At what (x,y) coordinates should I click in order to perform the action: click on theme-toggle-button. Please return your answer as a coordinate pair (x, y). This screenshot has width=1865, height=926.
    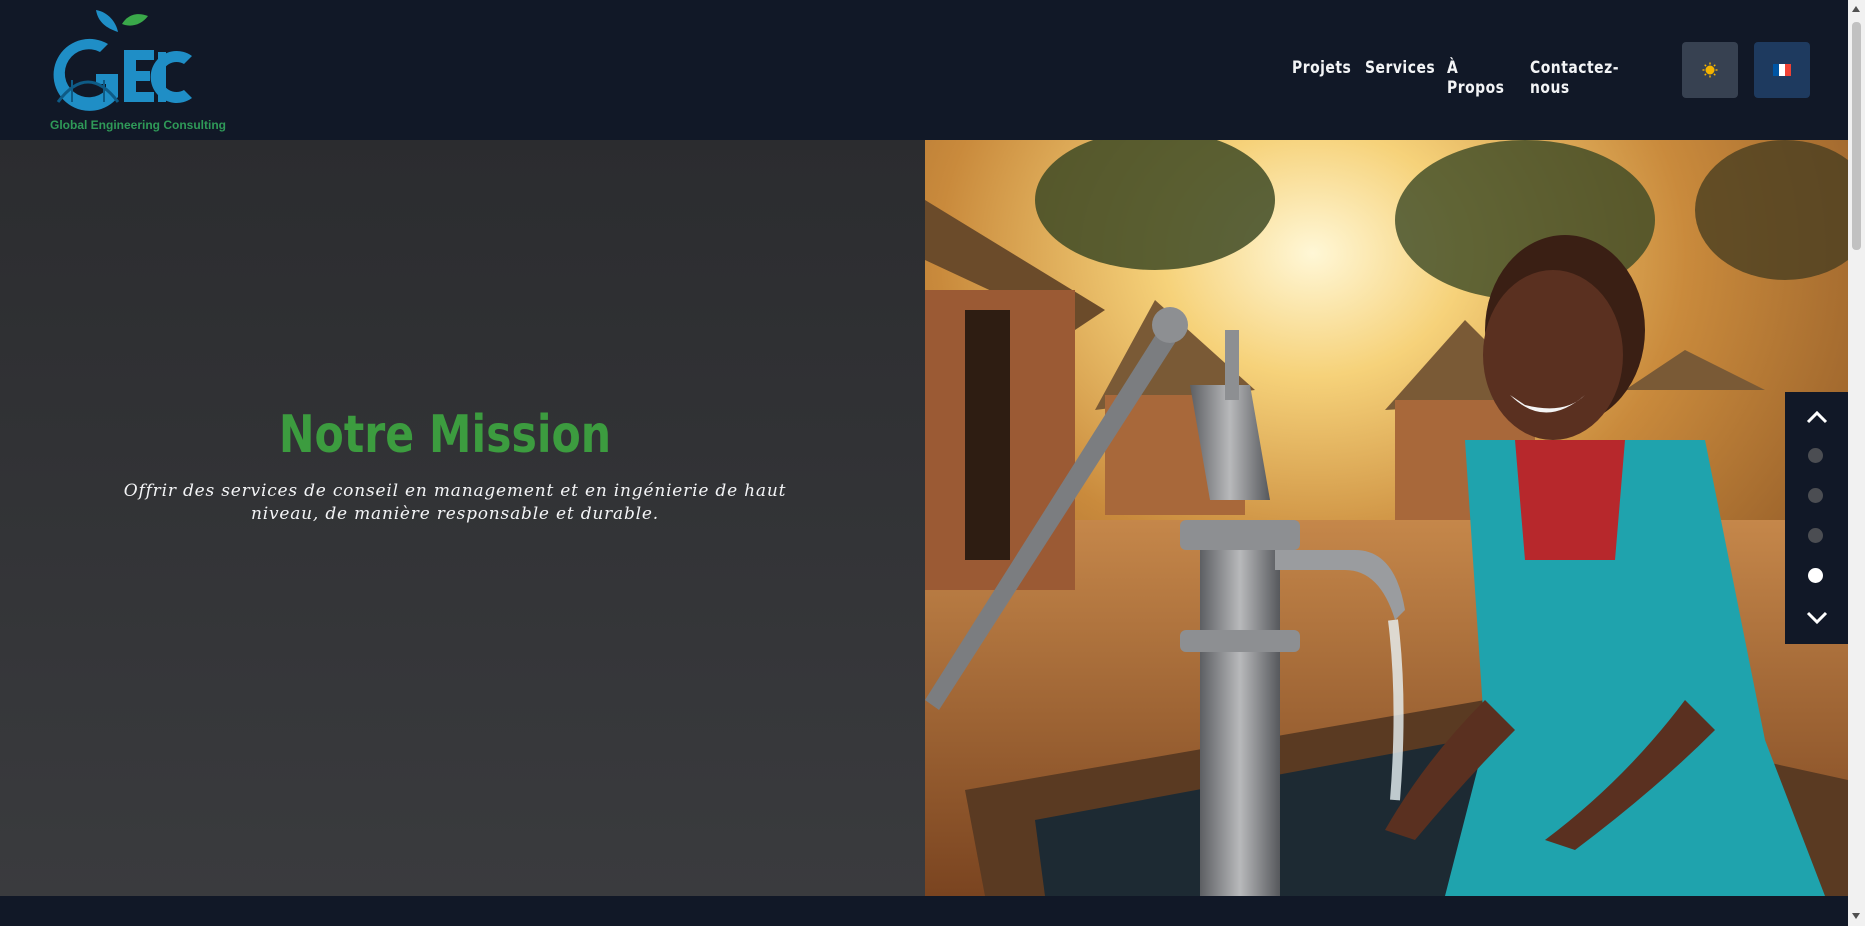
    Looking at the image, I should click on (1710, 70).